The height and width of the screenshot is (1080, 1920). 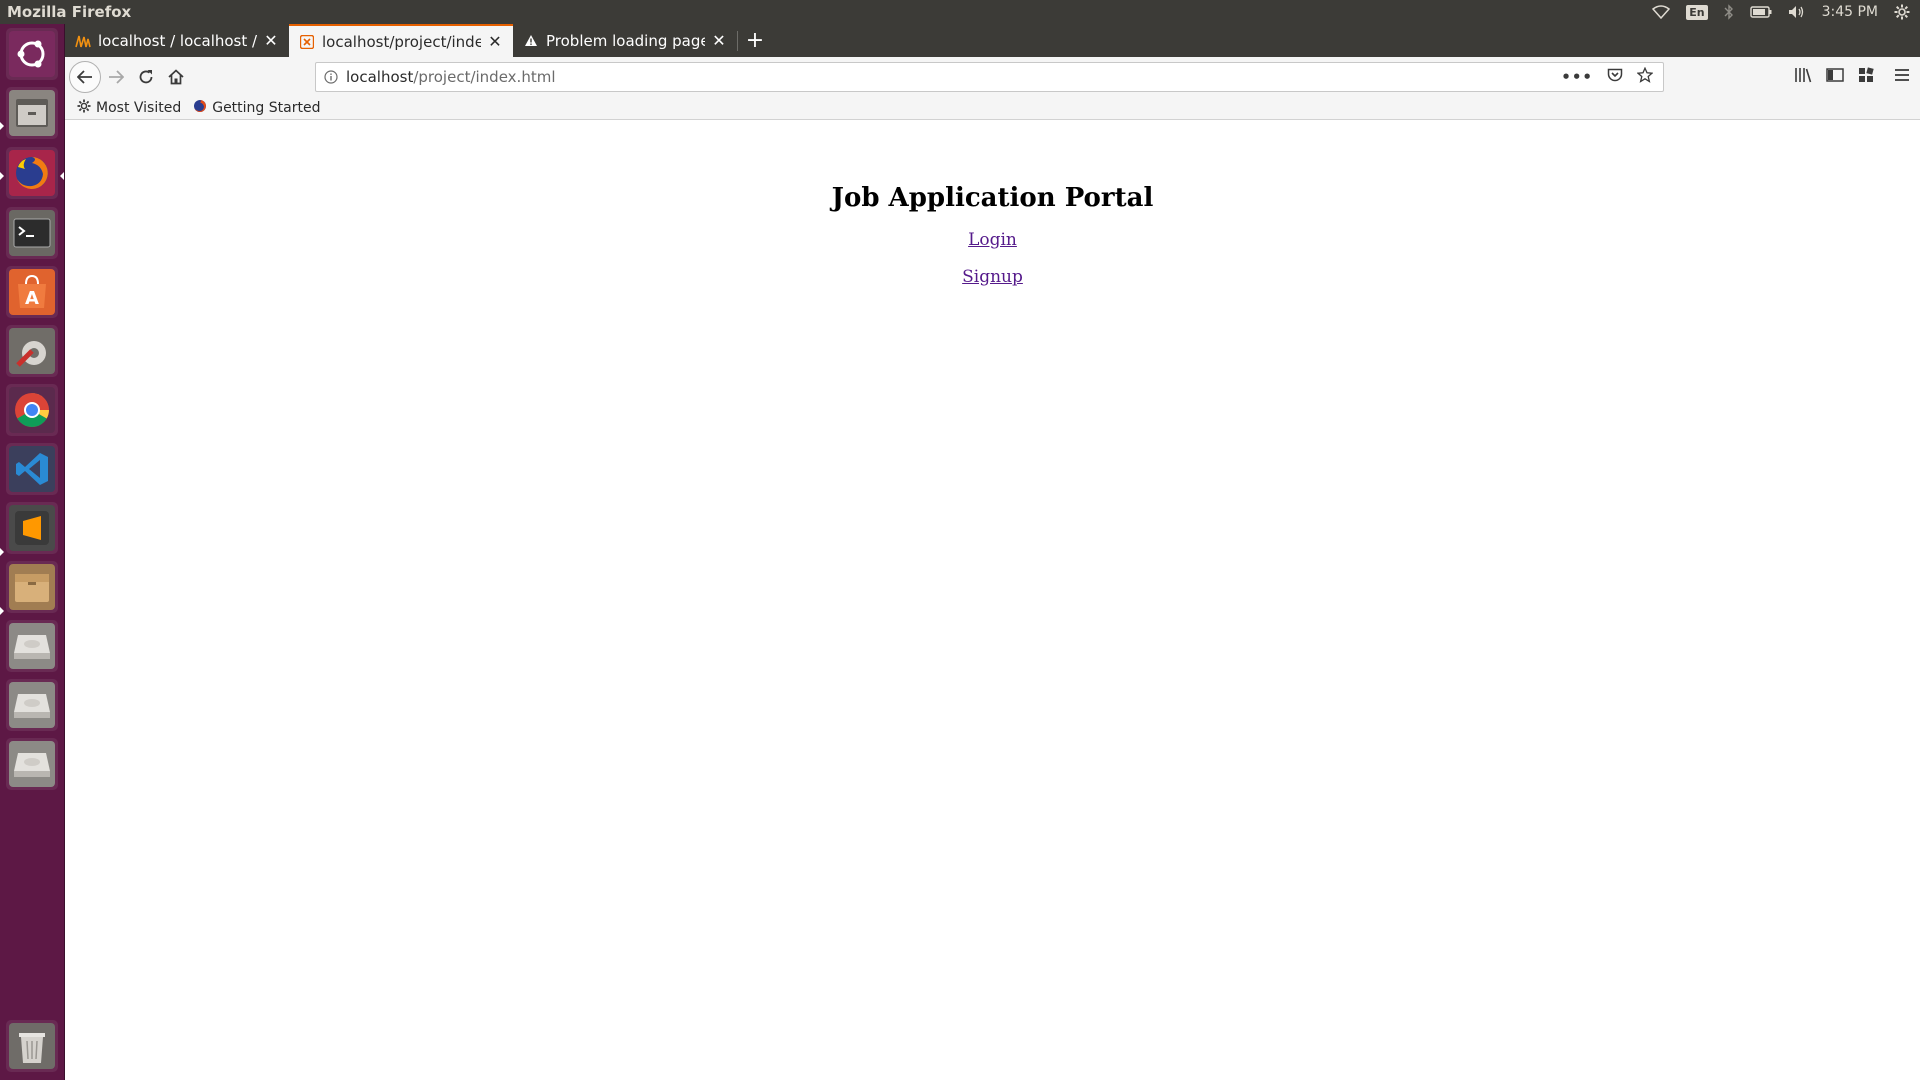 What do you see at coordinates (960, 12) in the screenshot?
I see `top-panel: Mozilla Firefox En 3:45 PM` at bounding box center [960, 12].